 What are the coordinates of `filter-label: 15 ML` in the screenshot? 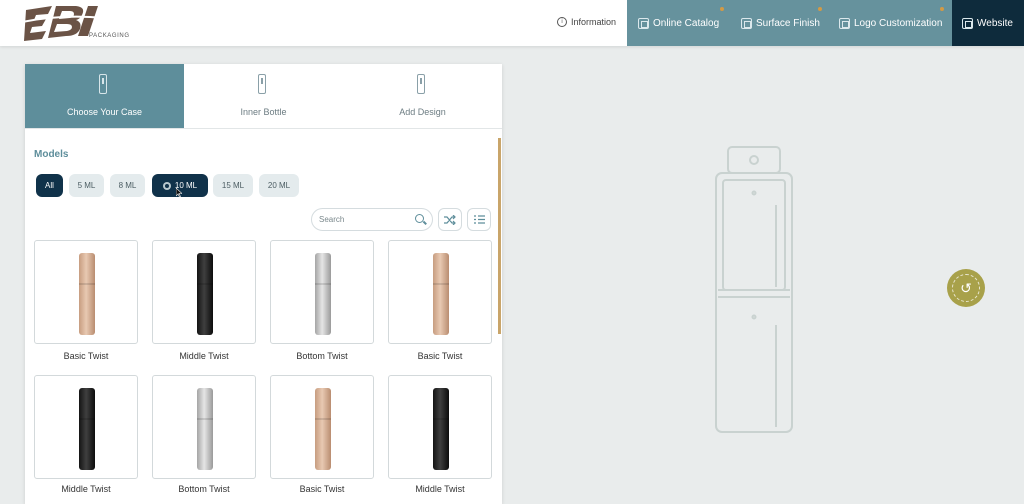 It's located at (233, 185).